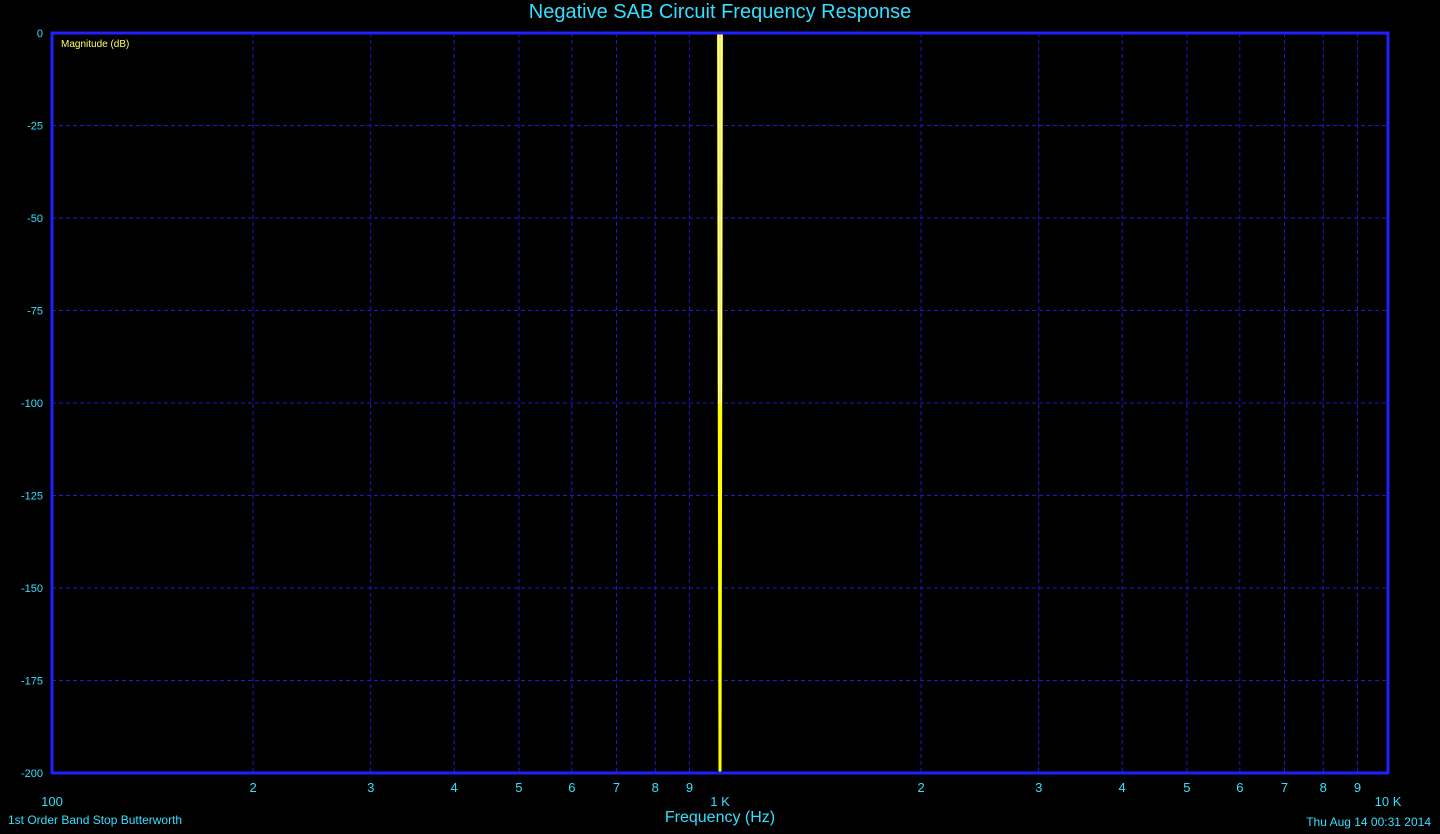  I want to click on y-tick-labels: 0 -25 -50 -75 -100 -125 -150 -175 -200, so click(32, 404).